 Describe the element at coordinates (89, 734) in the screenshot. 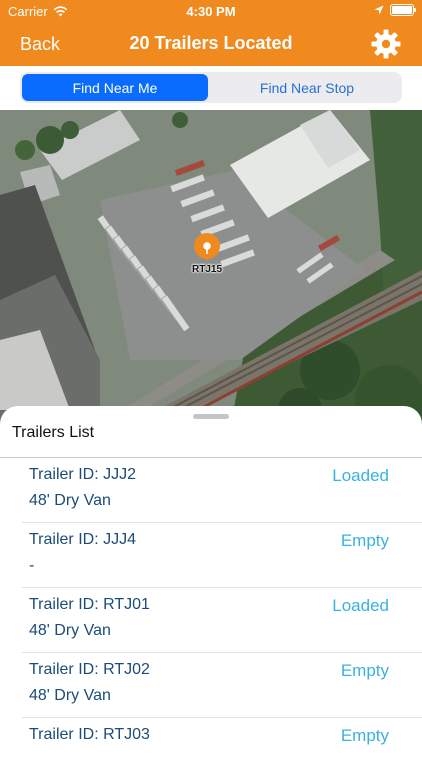

I see `trailer-id: Trailer ID: RTJ03` at that location.